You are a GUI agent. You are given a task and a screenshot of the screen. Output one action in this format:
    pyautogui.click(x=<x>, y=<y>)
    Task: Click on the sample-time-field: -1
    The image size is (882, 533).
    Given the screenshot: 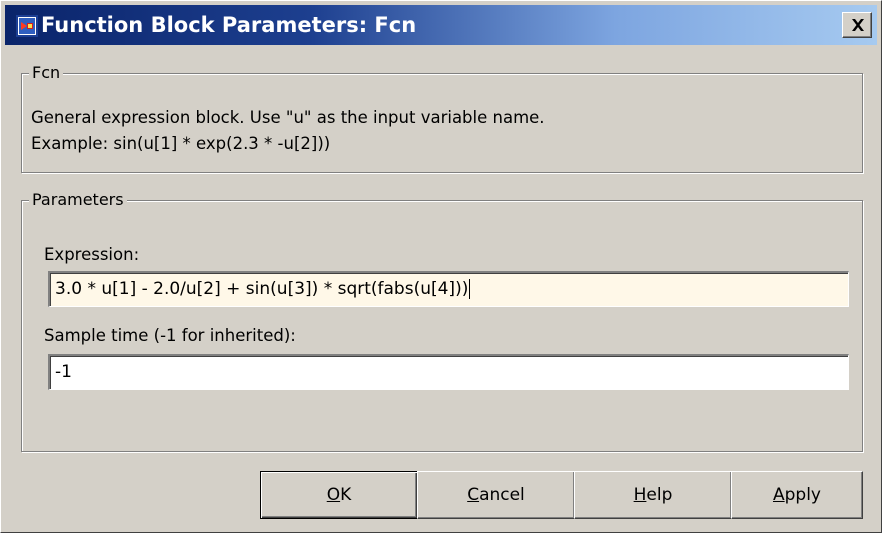 What is the action you would take?
    pyautogui.click(x=448, y=372)
    